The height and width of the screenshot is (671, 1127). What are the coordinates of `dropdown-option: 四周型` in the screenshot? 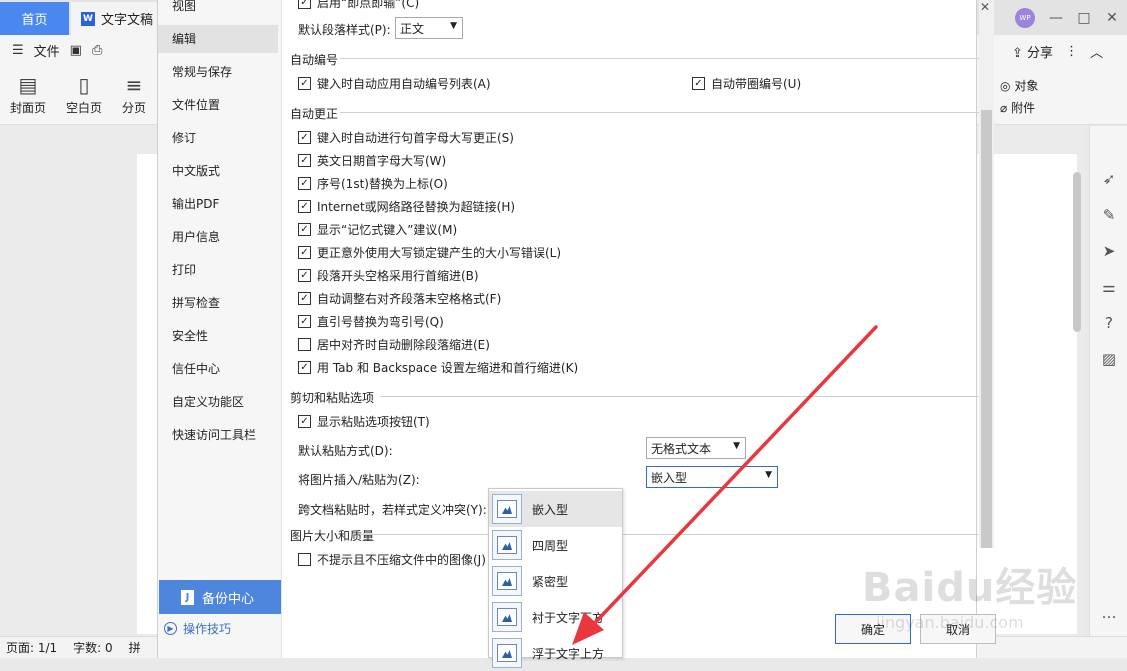 It's located at (555, 545).